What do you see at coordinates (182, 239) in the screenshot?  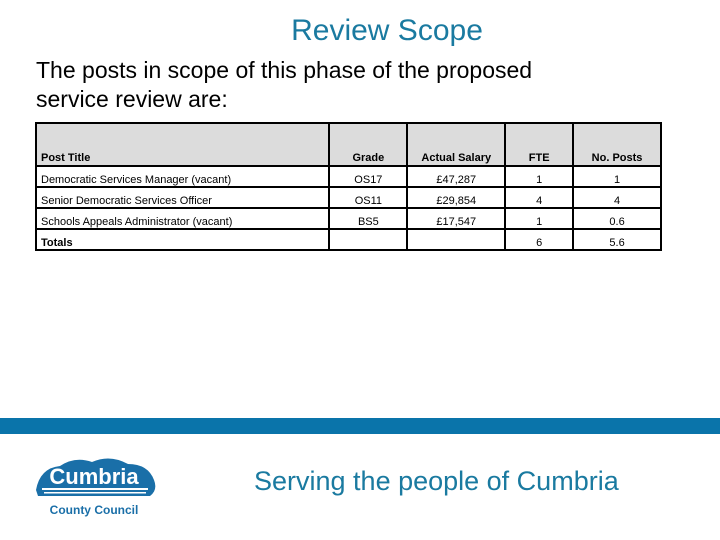 I see `totals-label: Totals` at bounding box center [182, 239].